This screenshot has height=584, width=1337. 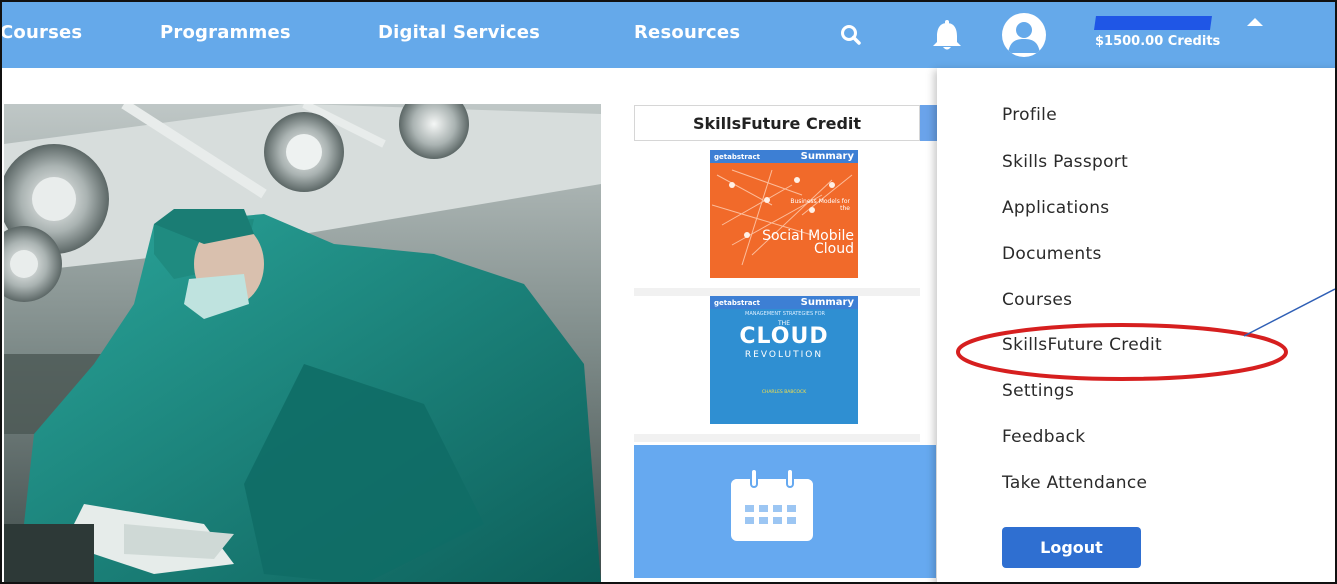 I want to click on tab-label: SkillsFuture Credit, so click(x=777, y=123).